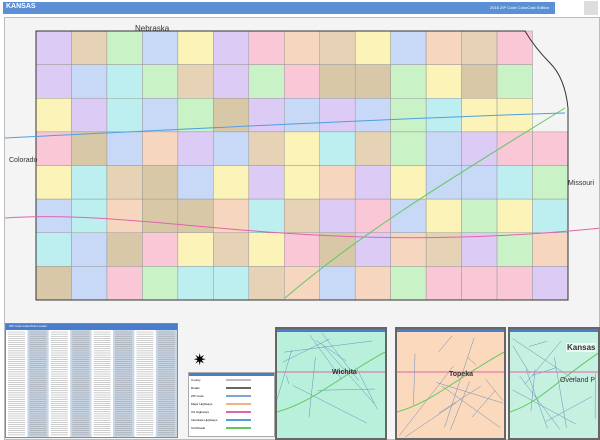 This screenshot has height=440, width=600. What do you see at coordinates (331, 383) in the screenshot?
I see `inset-wichita: Wichita` at bounding box center [331, 383].